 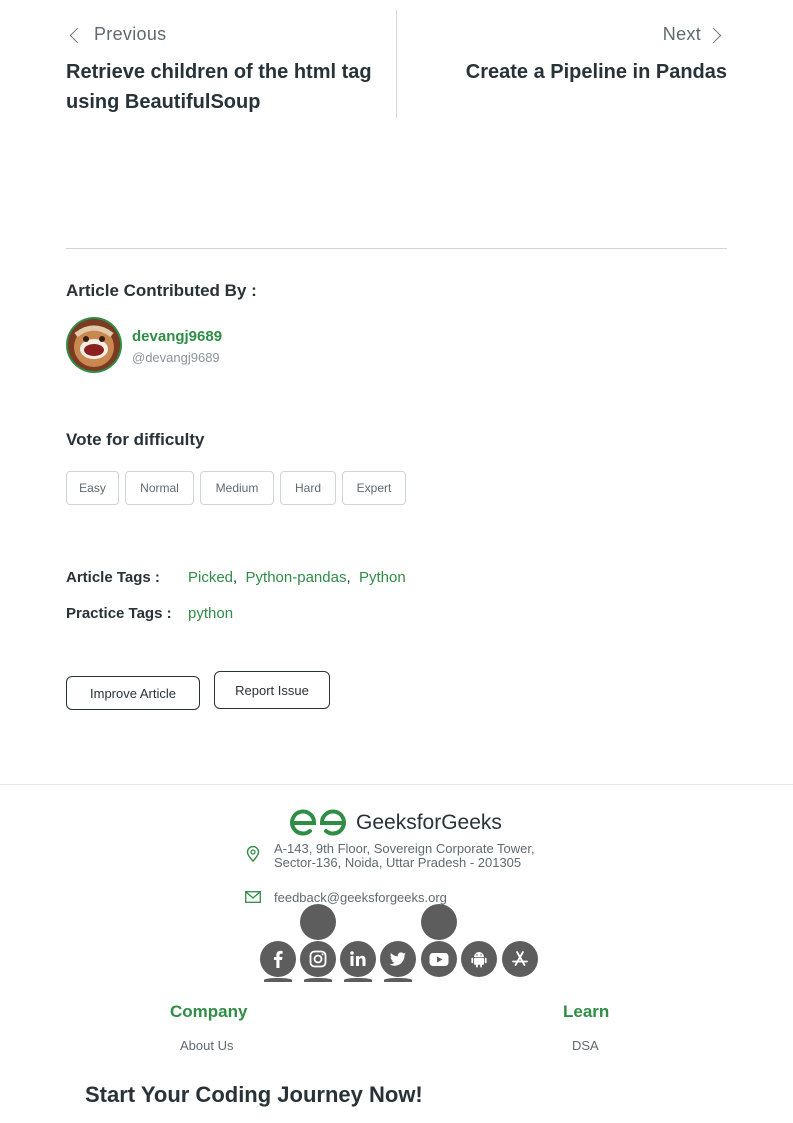 What do you see at coordinates (237, 488) in the screenshot?
I see `difficulty-medium-button: Medium` at bounding box center [237, 488].